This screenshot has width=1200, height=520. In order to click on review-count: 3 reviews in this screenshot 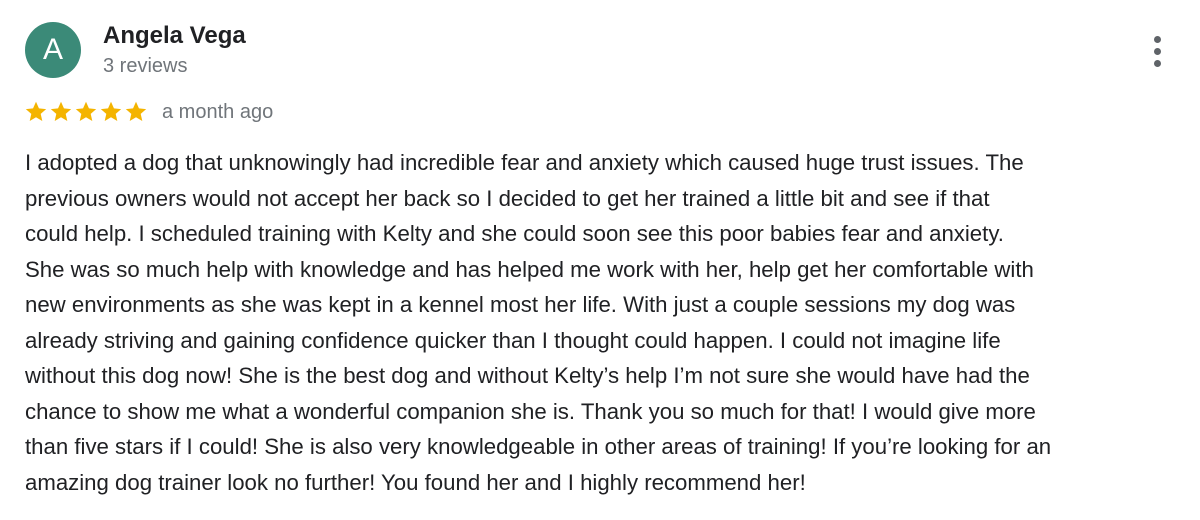, I will do `click(145, 66)`.